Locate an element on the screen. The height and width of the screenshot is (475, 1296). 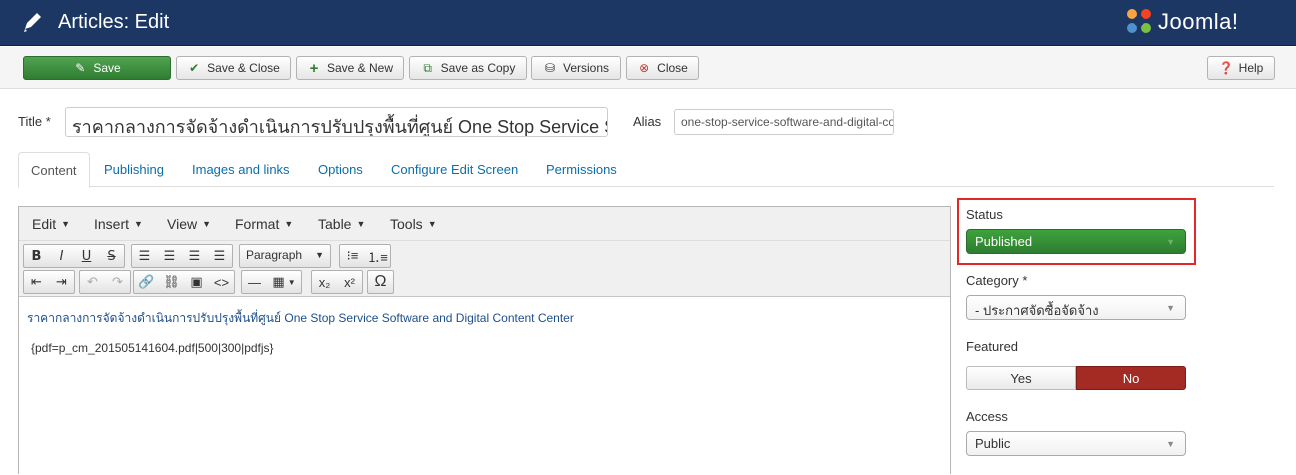
joomla-logo: Joomla! is located at coordinates (1199, 22).